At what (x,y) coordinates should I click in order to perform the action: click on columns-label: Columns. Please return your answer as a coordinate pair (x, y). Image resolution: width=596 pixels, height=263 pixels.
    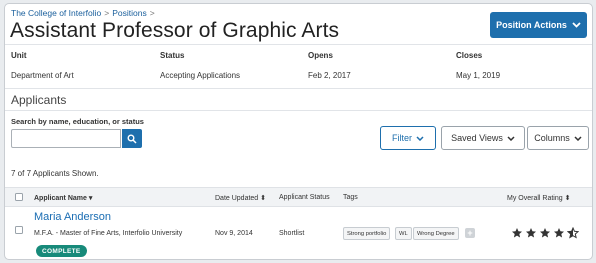
    Looking at the image, I should click on (552, 138).